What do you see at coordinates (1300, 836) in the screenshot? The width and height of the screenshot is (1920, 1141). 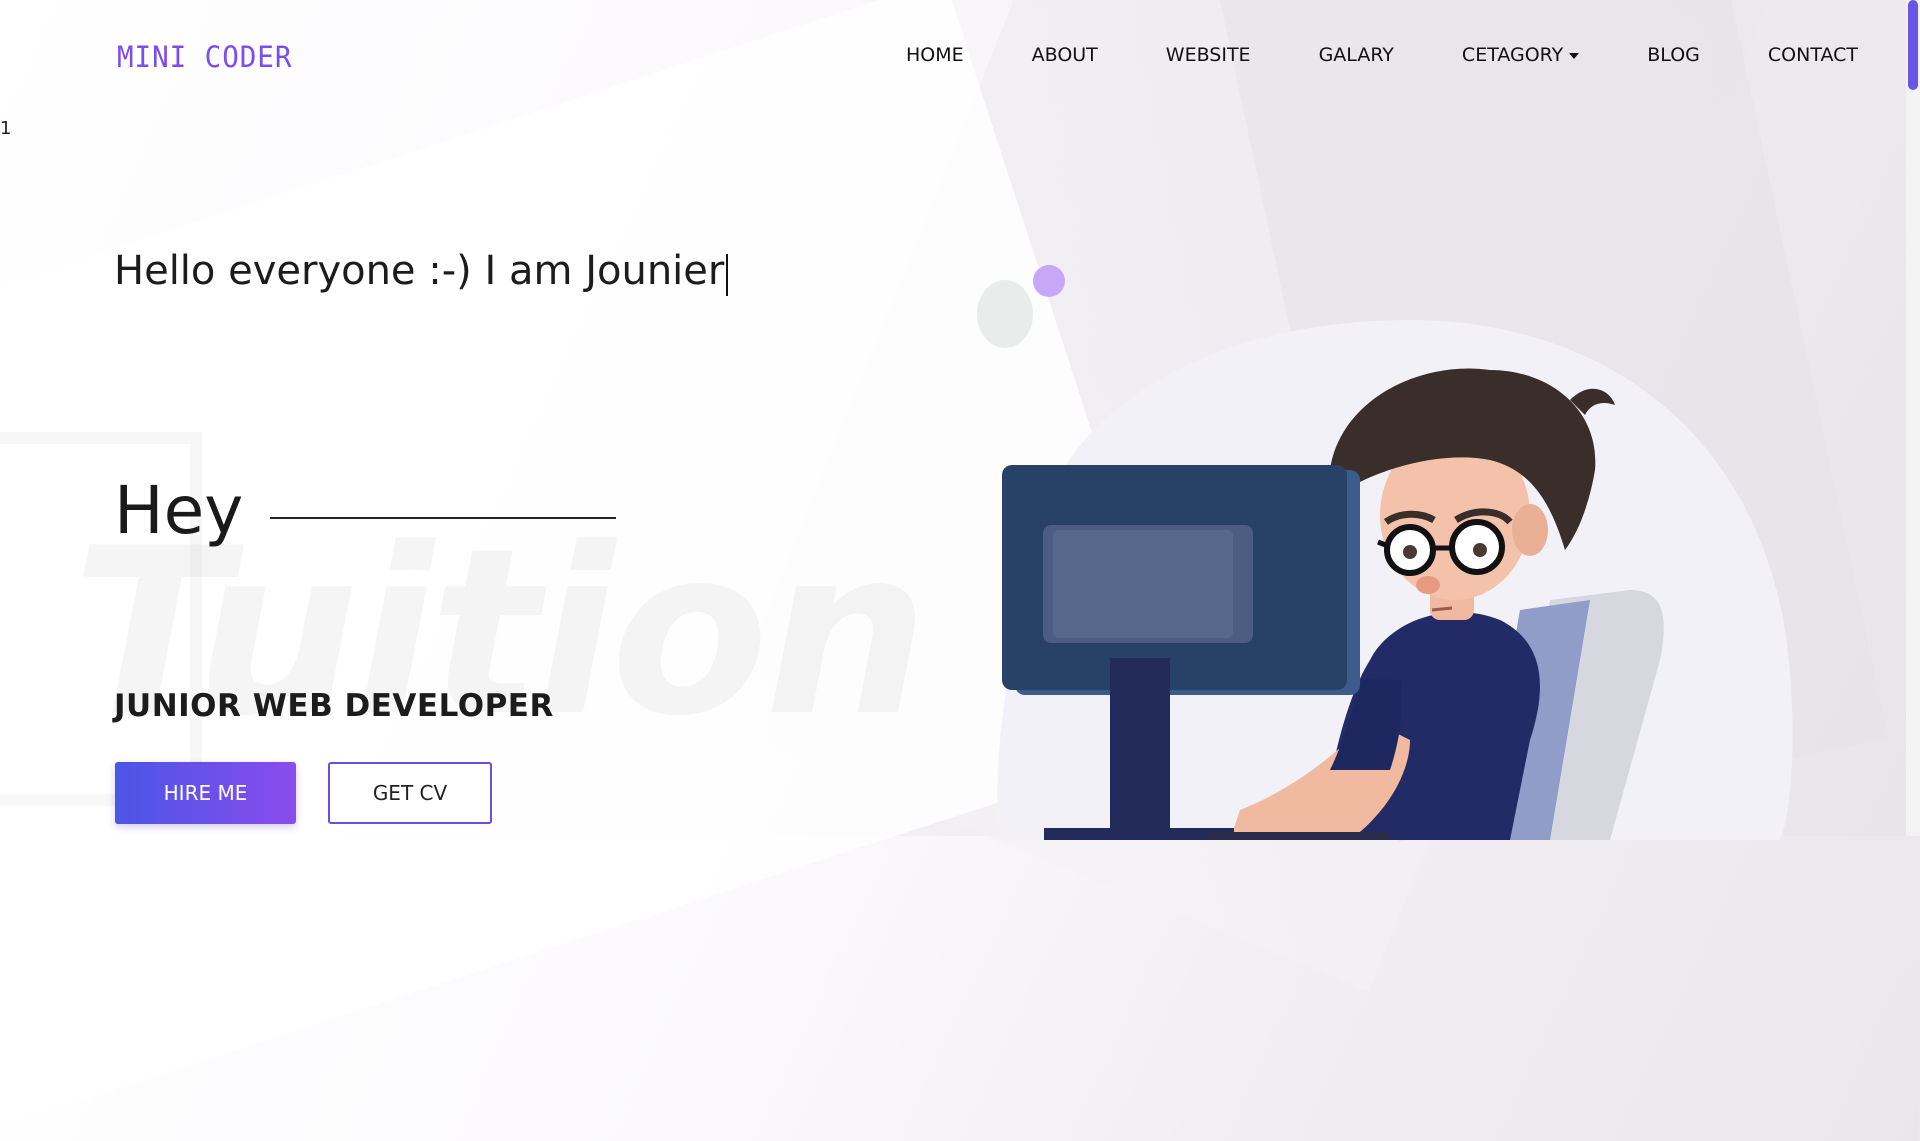 I see `keyboard` at bounding box center [1300, 836].